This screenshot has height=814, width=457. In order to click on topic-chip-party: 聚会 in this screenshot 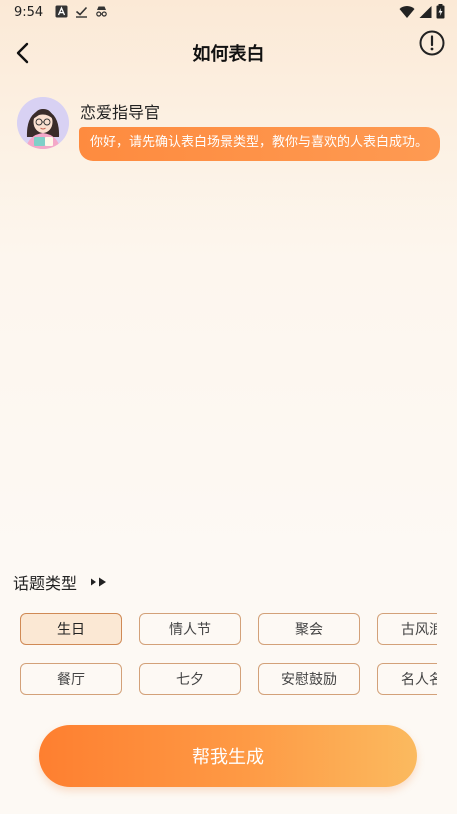, I will do `click(309, 629)`.